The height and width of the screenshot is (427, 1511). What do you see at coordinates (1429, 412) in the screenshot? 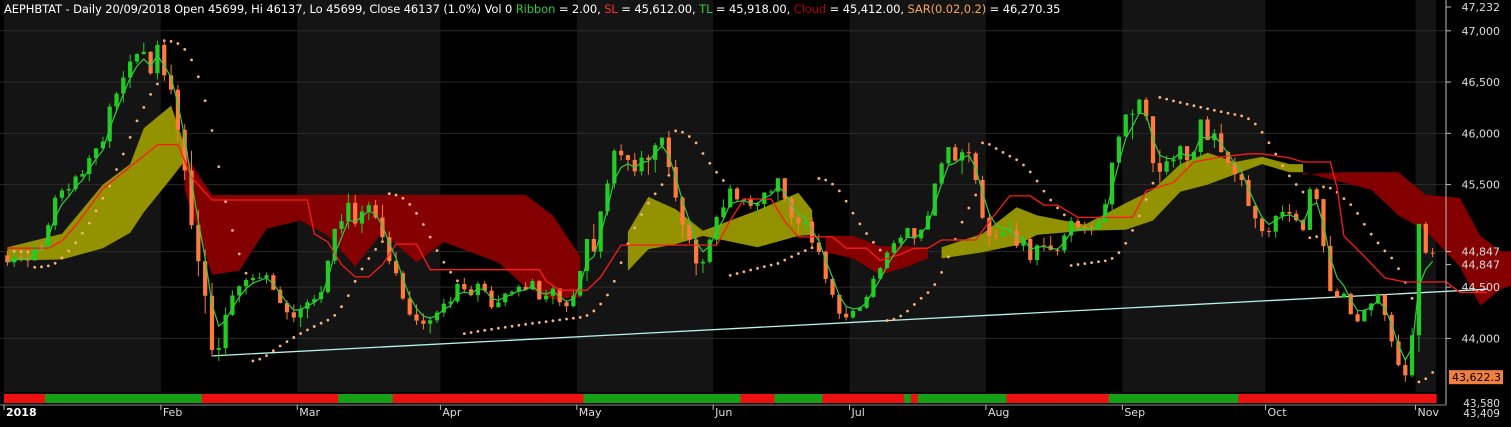
I see `x-month-label: Nov` at bounding box center [1429, 412].